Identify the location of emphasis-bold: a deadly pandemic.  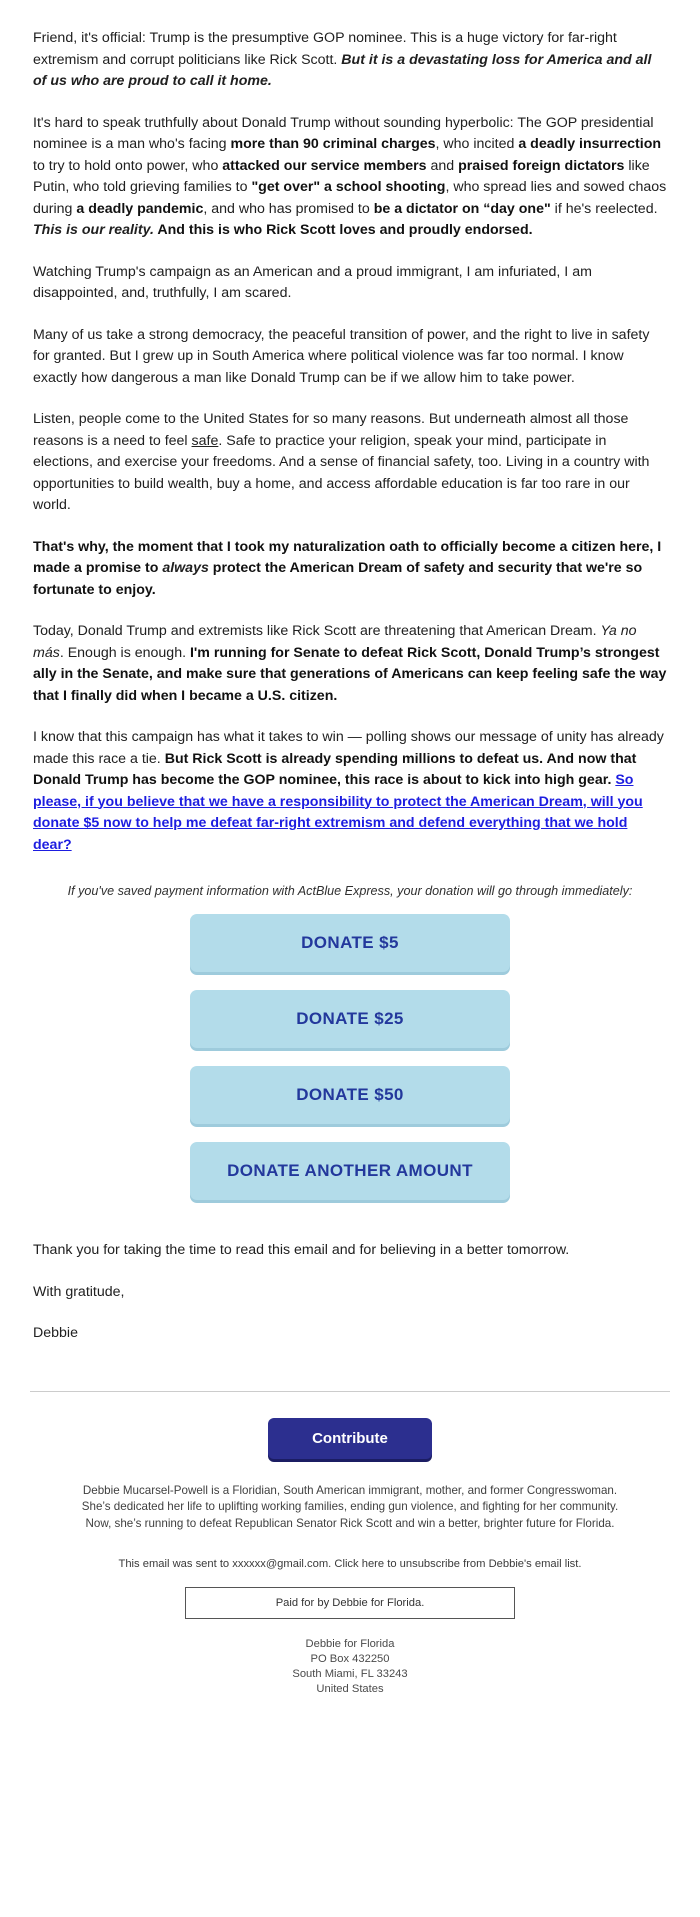
(140, 208).